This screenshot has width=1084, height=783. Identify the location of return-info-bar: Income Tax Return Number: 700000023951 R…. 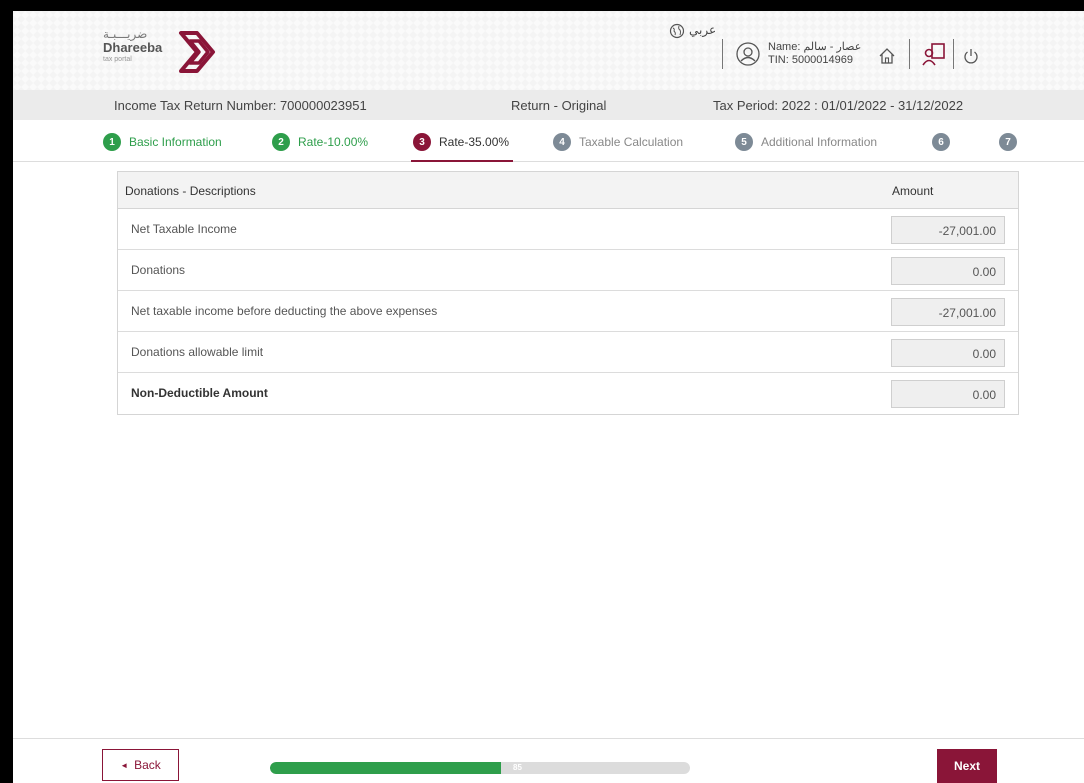
(548, 105).